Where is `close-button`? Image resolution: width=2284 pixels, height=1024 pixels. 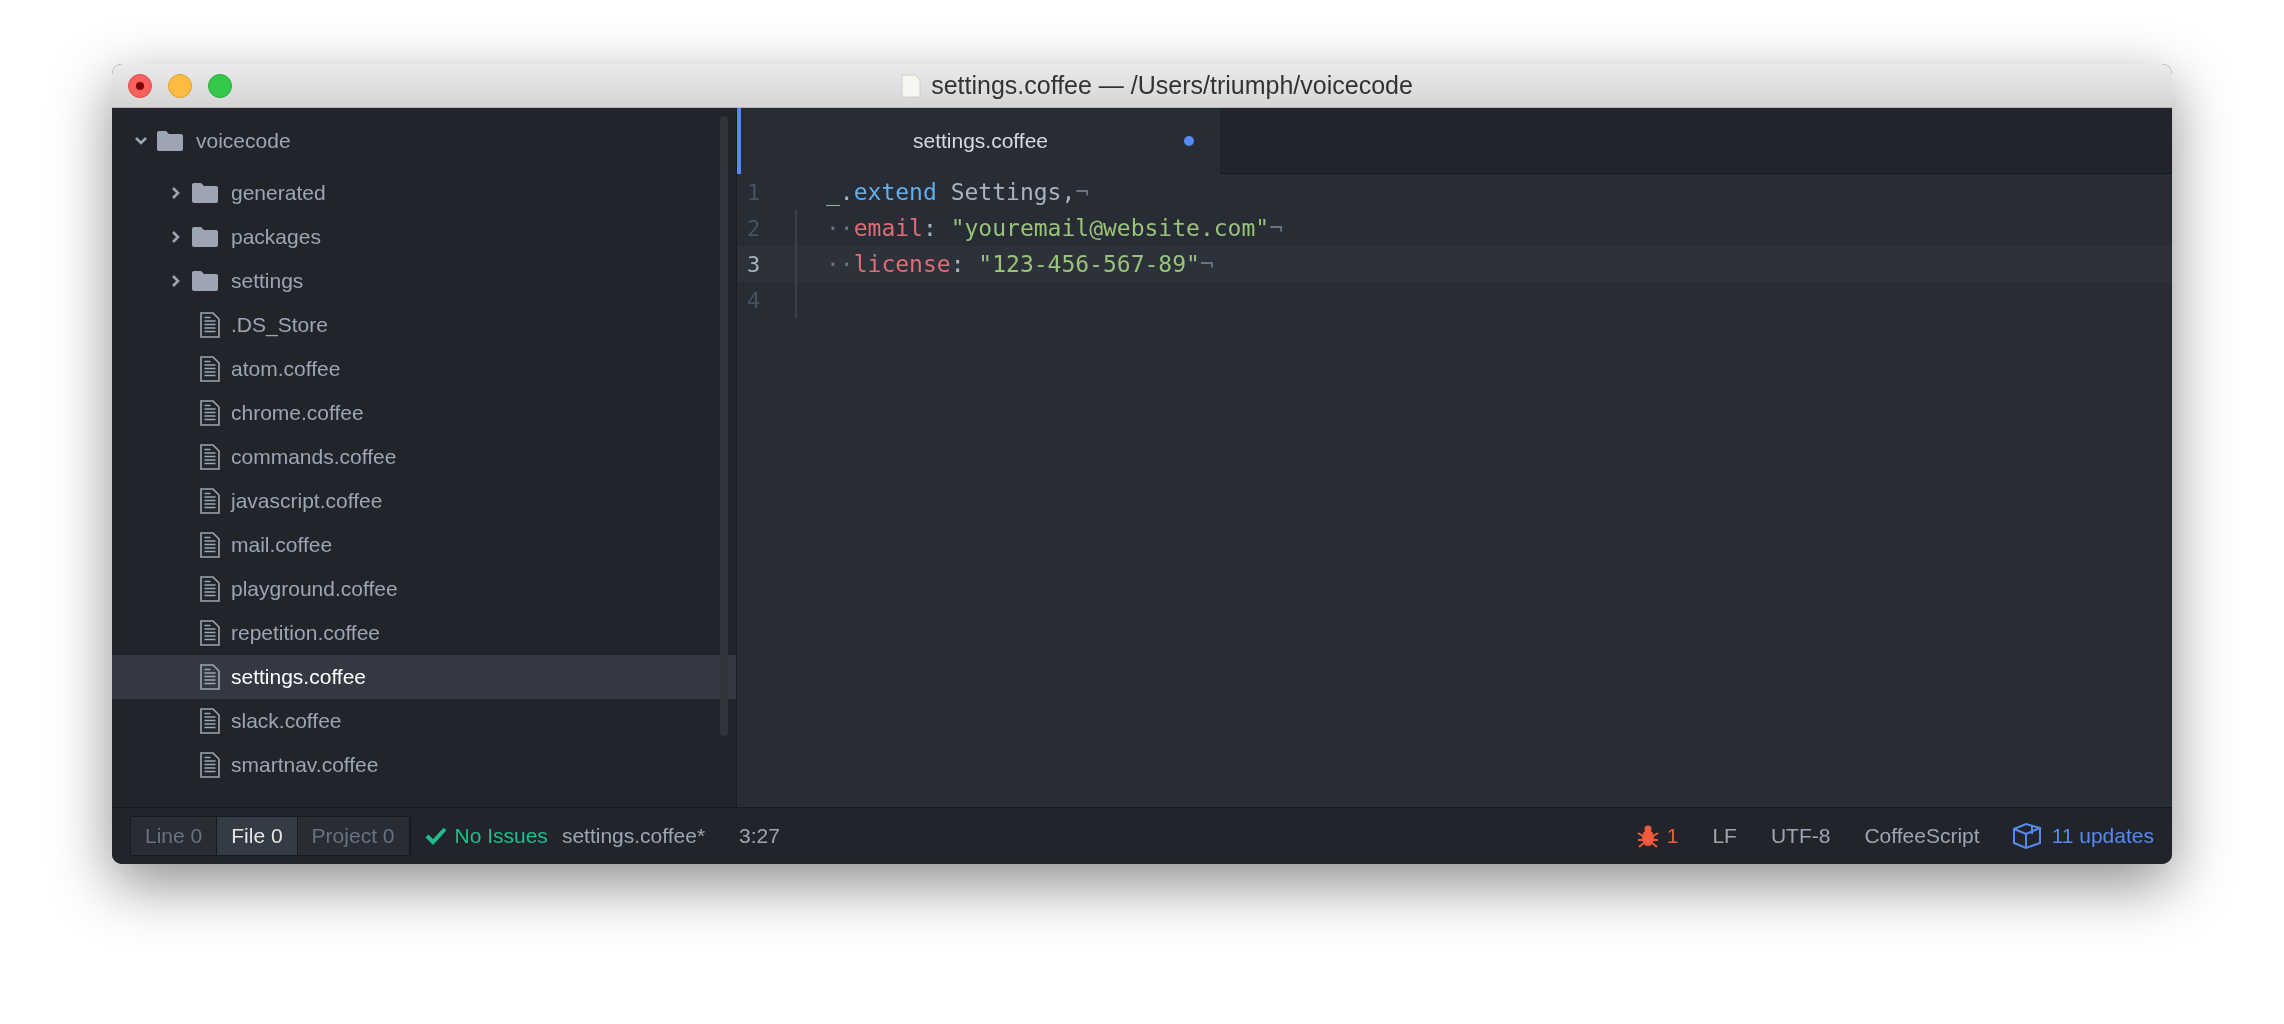 close-button is located at coordinates (140, 85).